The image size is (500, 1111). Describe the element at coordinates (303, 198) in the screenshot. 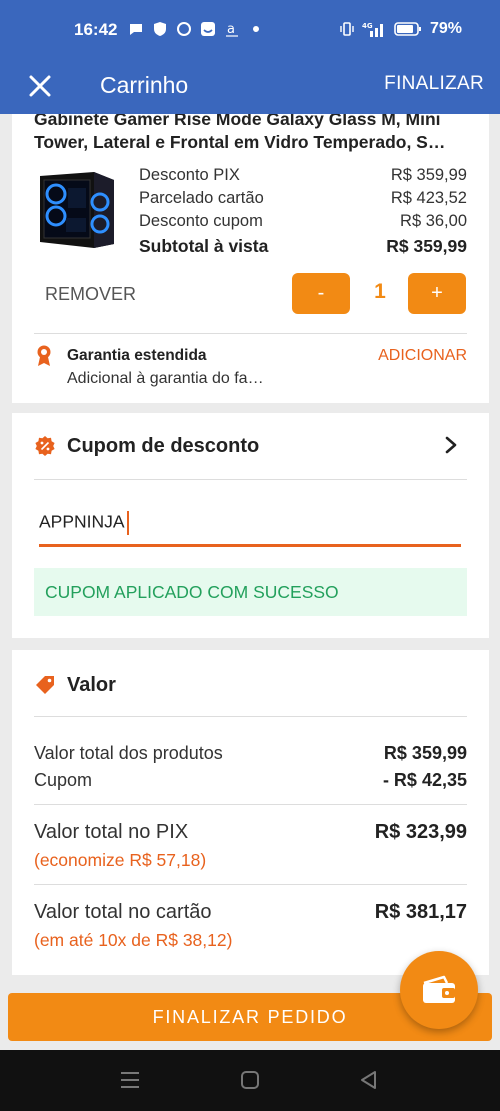

I see `price-row-cartao: Parcelado cartão R$ 423,52` at that location.